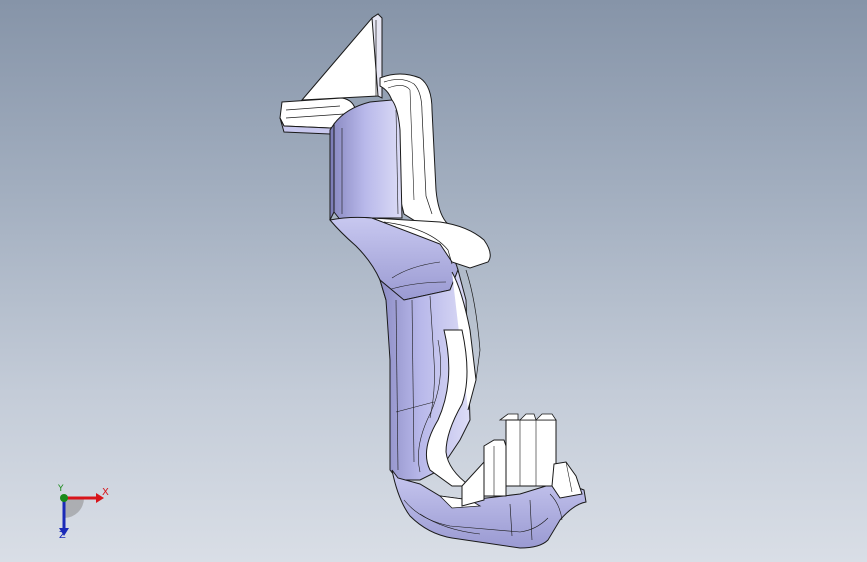  Describe the element at coordinates (341, 57) in the screenshot. I see `top-gusset` at that location.